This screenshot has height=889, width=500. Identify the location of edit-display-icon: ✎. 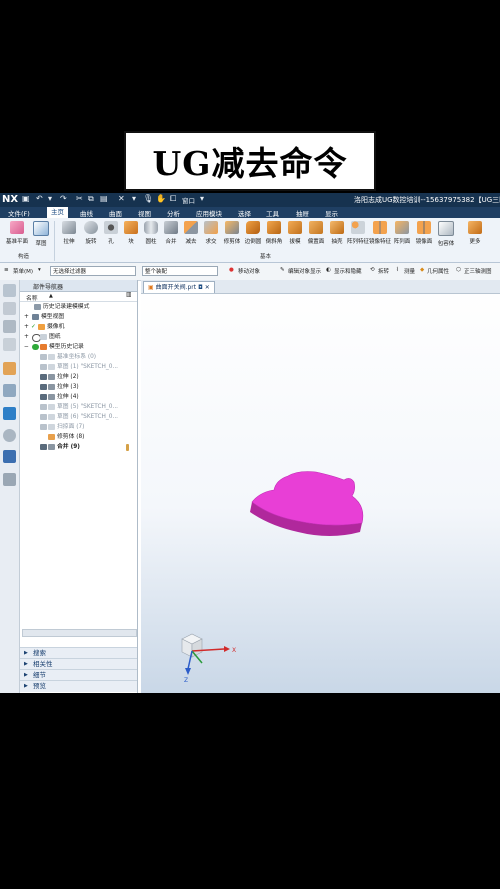
(282, 270).